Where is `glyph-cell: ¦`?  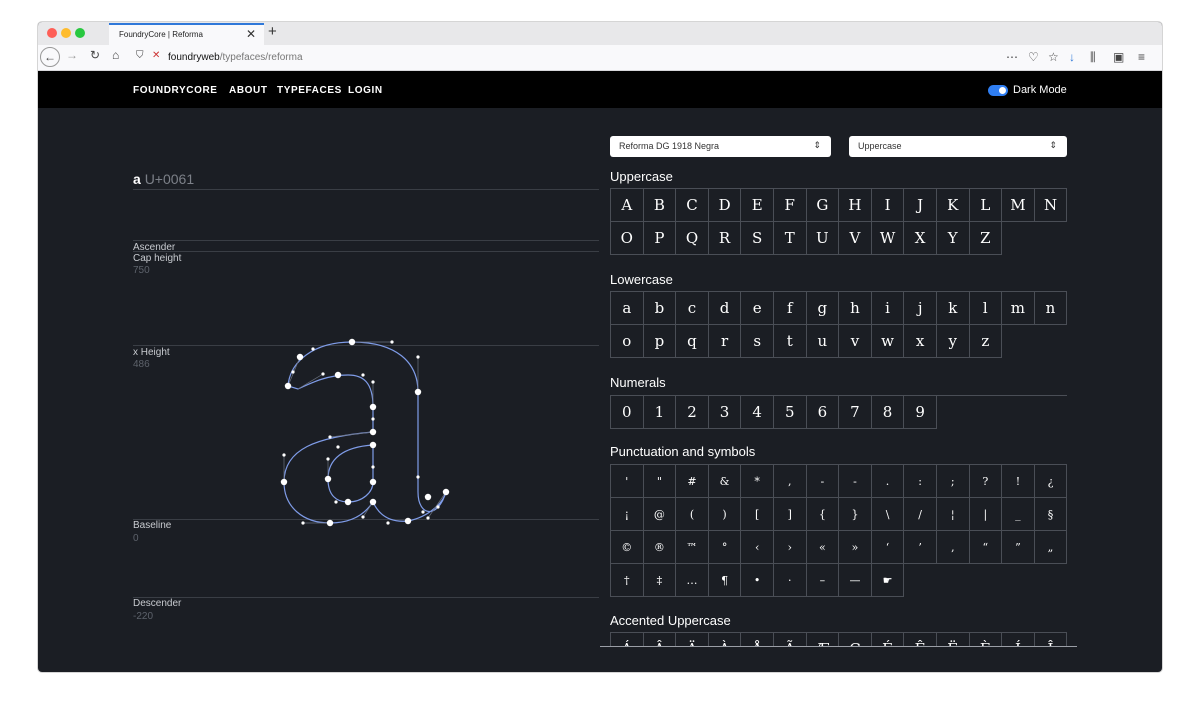 glyph-cell: ¦ is located at coordinates (953, 514).